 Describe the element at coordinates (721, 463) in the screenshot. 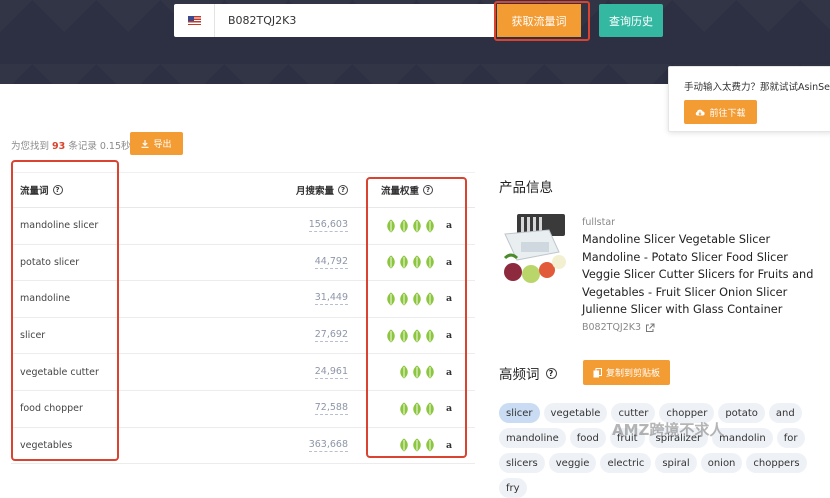

I see `keyword-chip: onion` at that location.